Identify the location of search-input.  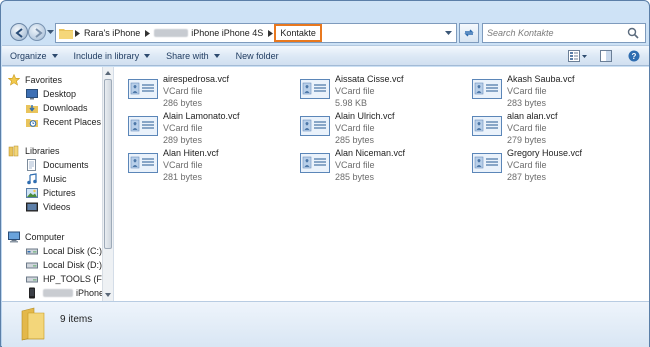
(555, 33).